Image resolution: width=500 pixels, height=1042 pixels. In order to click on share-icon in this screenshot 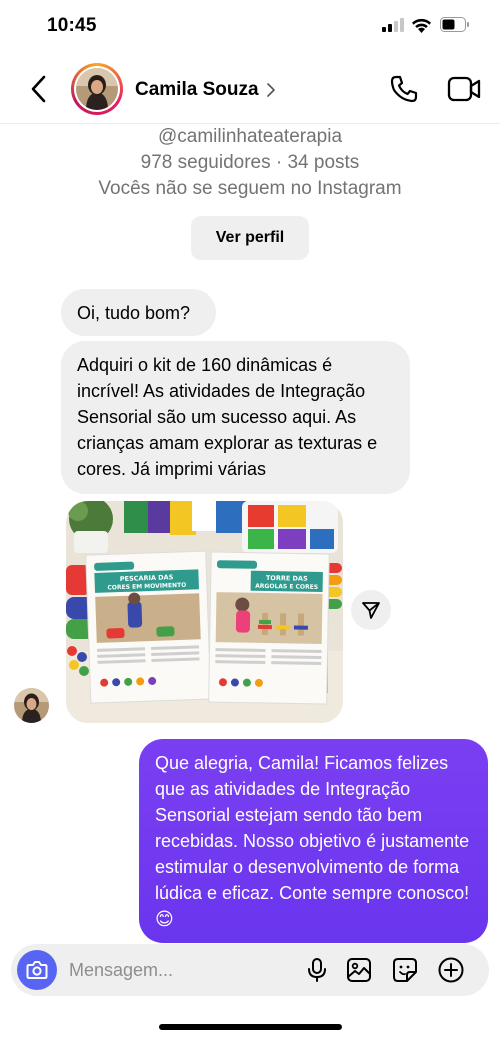, I will do `click(371, 610)`.